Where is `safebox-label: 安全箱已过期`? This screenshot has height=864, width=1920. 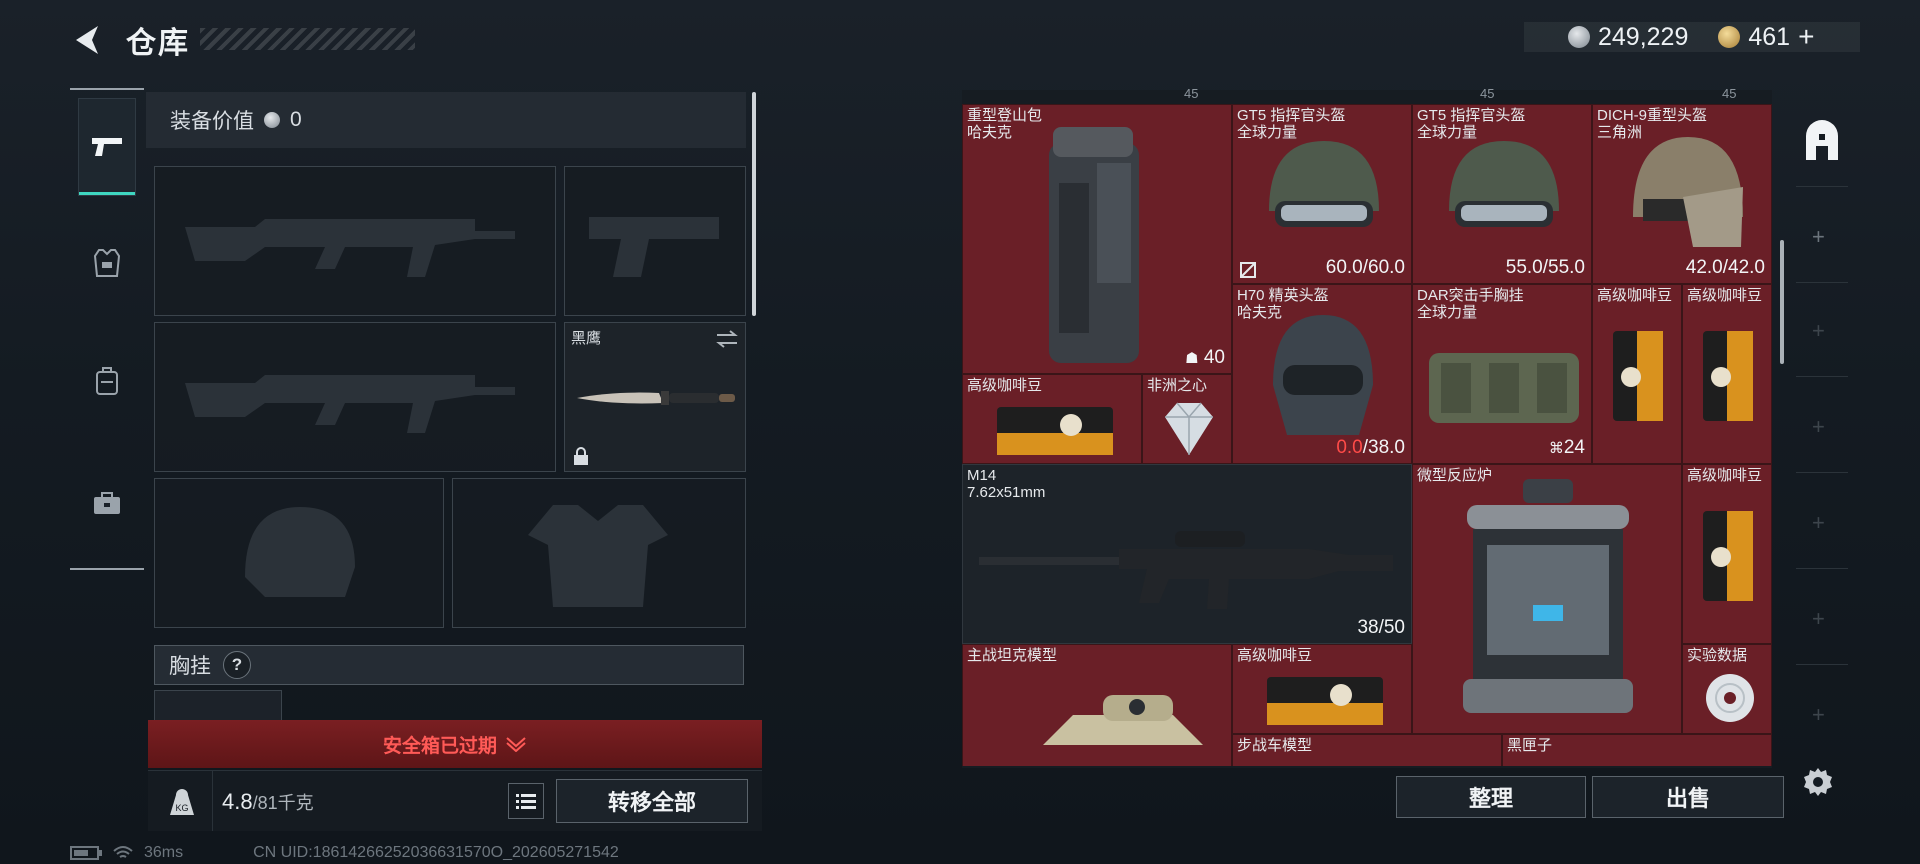
safebox-label: 安全箱已过期 is located at coordinates (439, 746).